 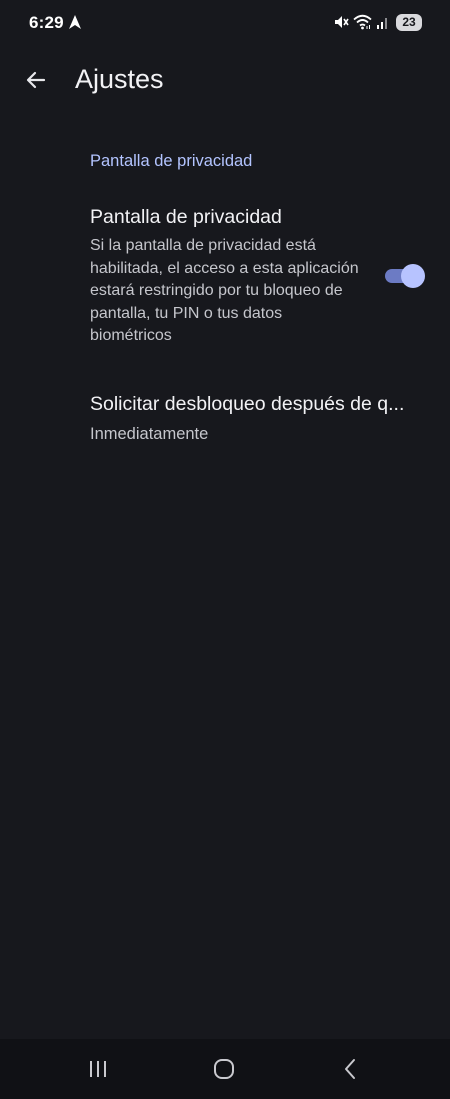 I want to click on system-back-button, so click(x=350, y=1069).